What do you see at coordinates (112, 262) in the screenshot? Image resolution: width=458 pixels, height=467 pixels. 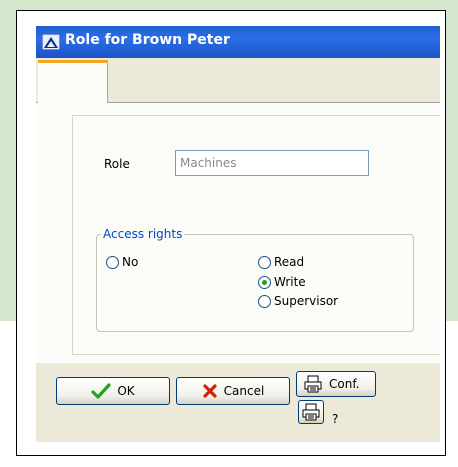 I see `radio-circle-no` at bounding box center [112, 262].